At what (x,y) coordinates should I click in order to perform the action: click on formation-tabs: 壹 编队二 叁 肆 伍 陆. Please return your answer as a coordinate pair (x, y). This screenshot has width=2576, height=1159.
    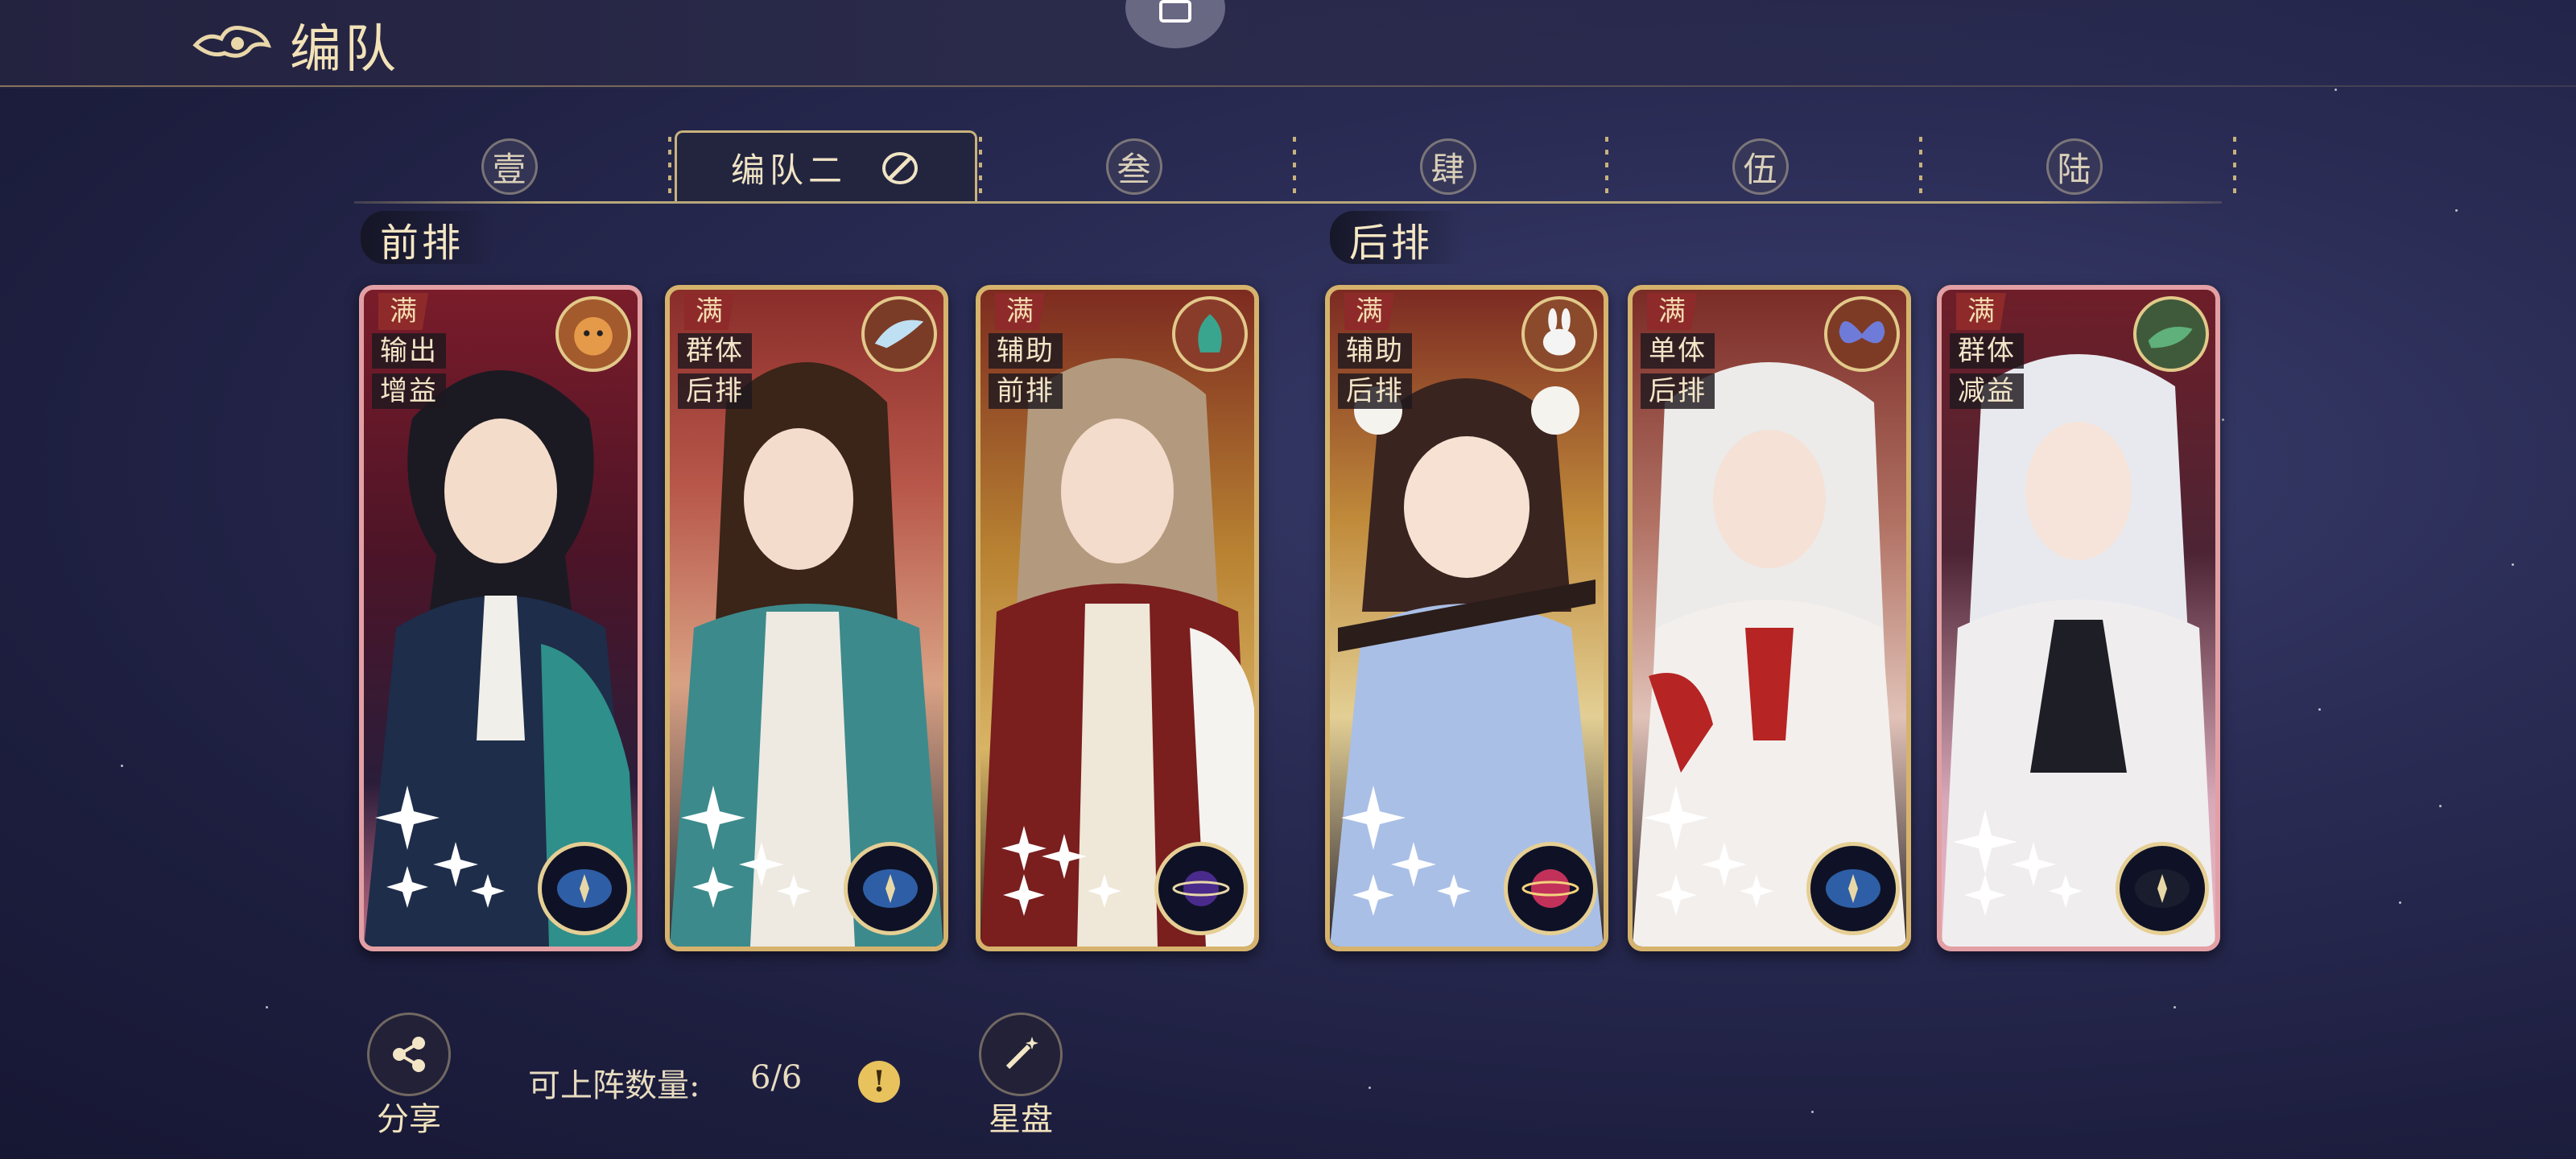
    Looking at the image, I should click on (1296, 166).